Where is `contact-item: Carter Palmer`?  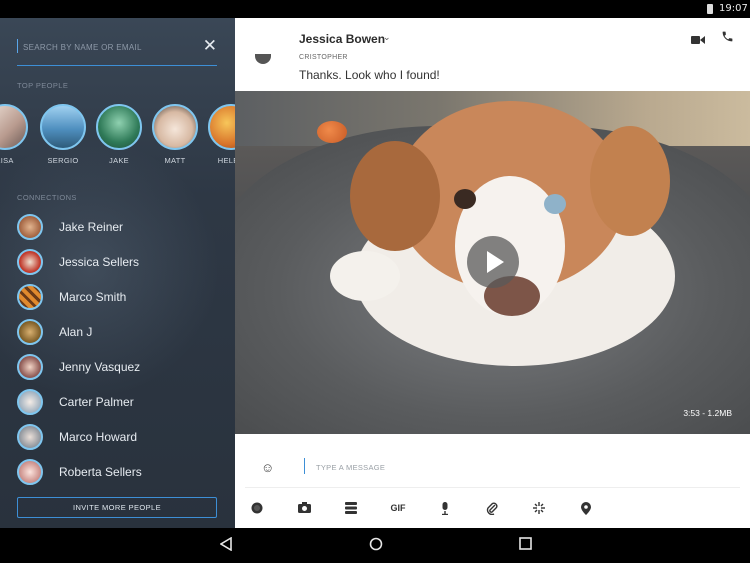 contact-item: Carter Palmer is located at coordinates (122, 402).